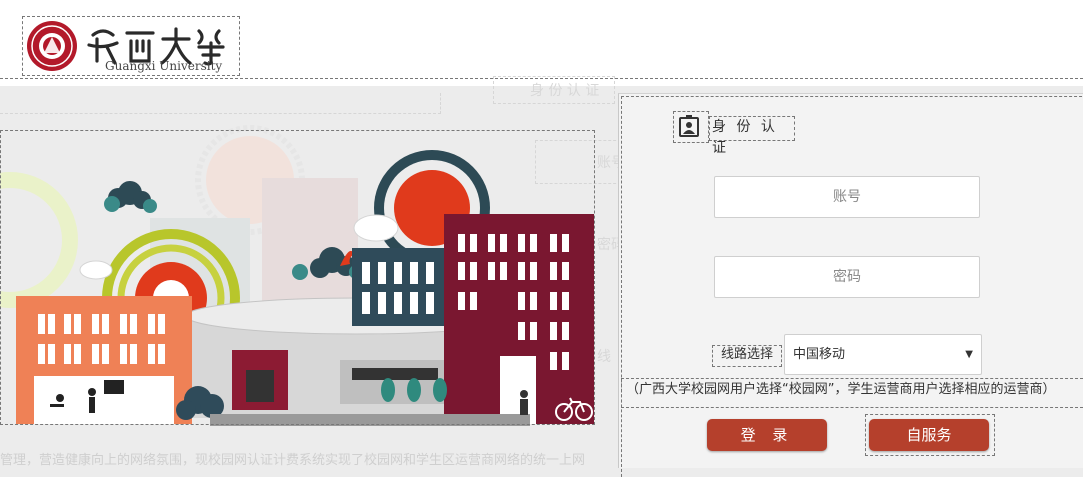  What do you see at coordinates (847, 277) in the screenshot?
I see `password-input` at bounding box center [847, 277].